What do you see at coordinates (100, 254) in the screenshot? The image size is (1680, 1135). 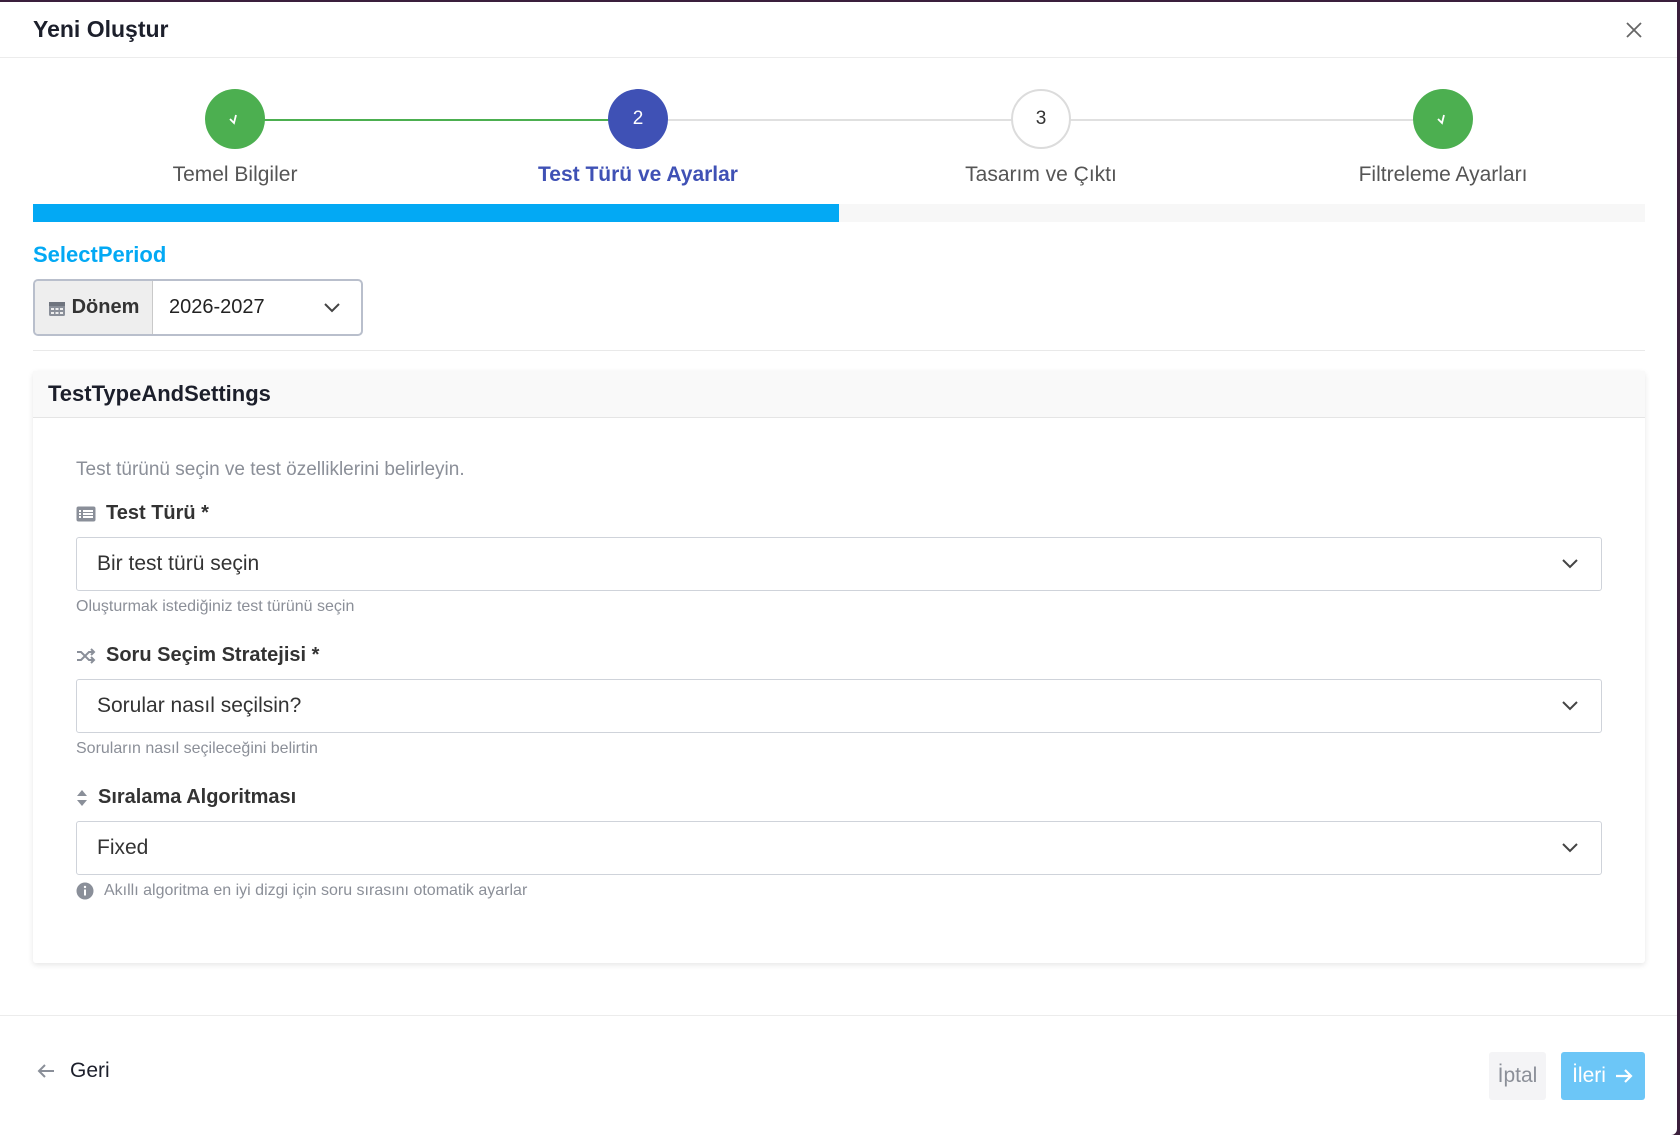 I see `period-section-title: SelectPeriod` at bounding box center [100, 254].